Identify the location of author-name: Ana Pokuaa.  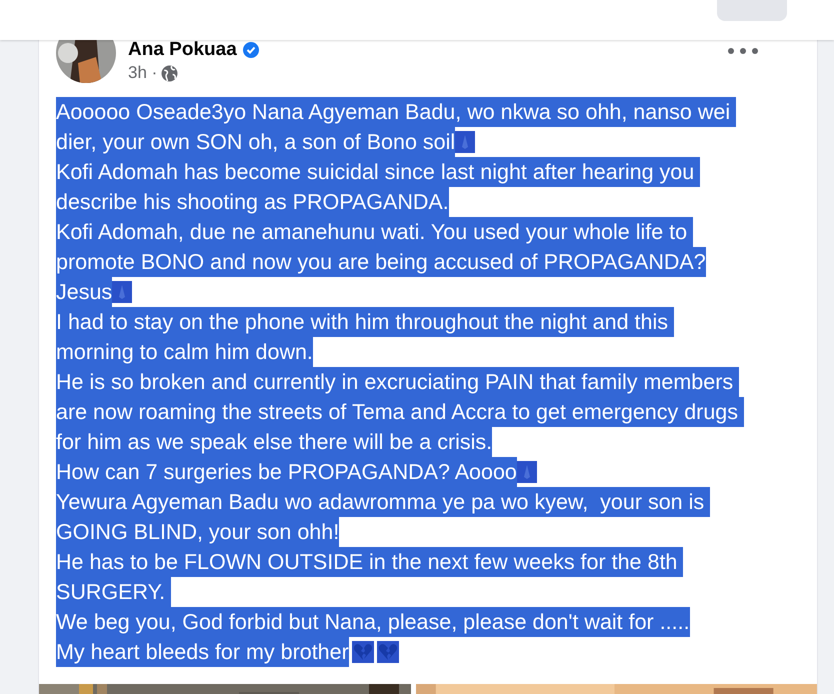
(182, 50).